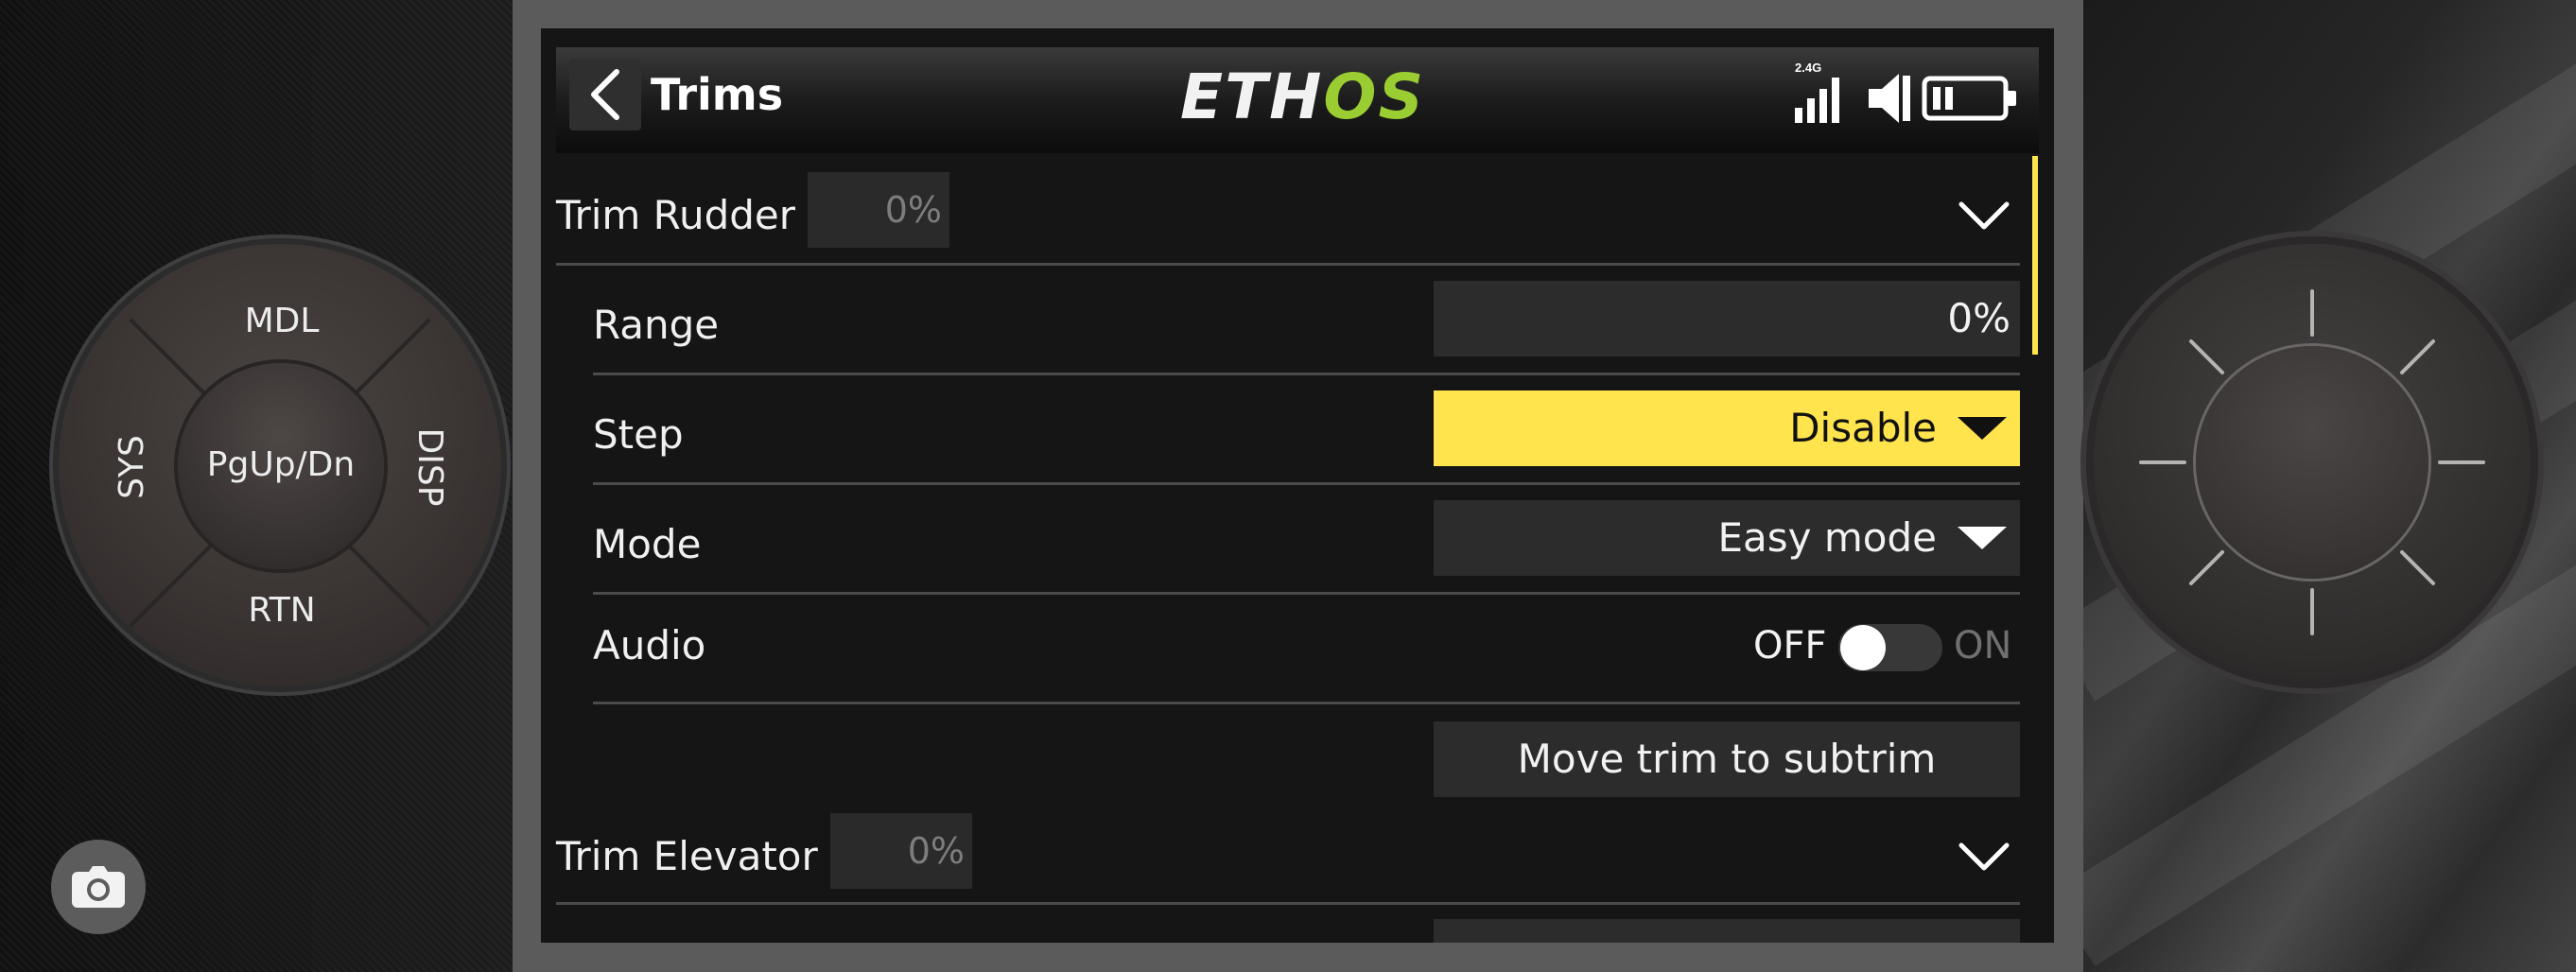 This screenshot has width=2576, height=972. Describe the element at coordinates (1983, 646) in the screenshot. I see `audio-on-label: ON` at that location.